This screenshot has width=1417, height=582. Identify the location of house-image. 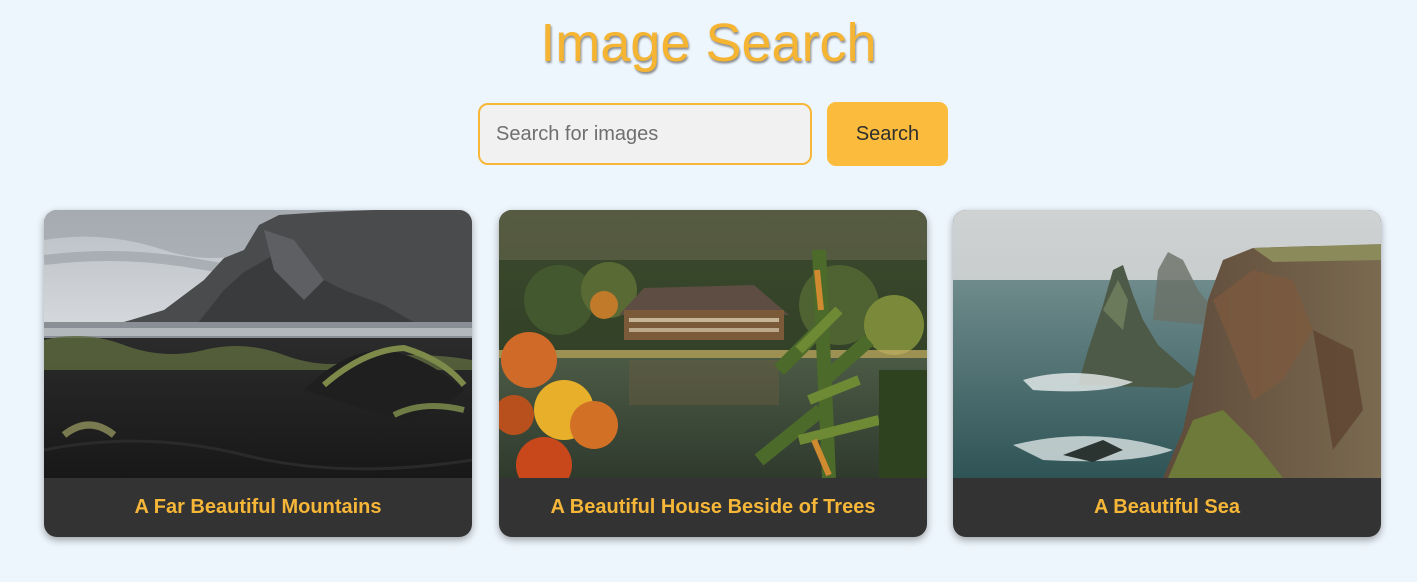
(713, 344).